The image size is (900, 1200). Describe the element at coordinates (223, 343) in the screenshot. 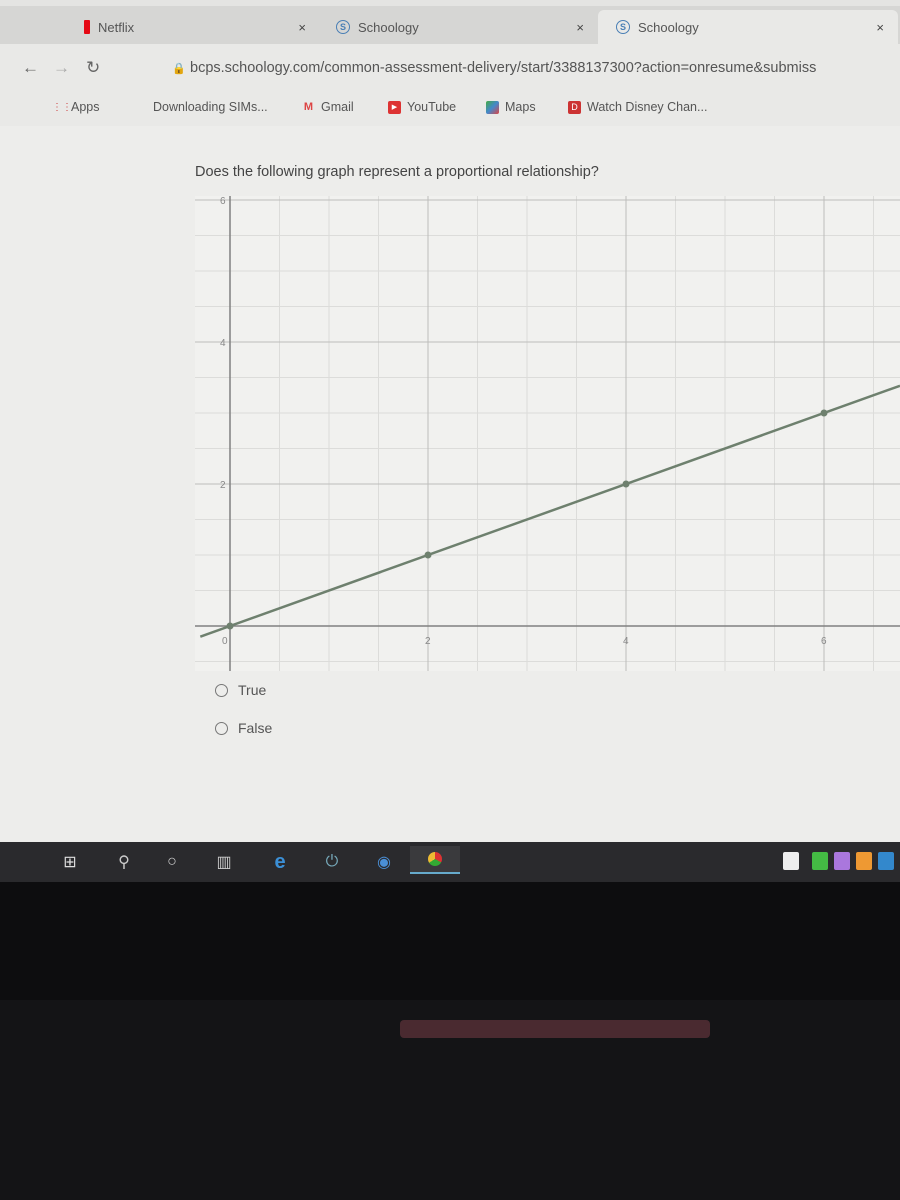

I see `y-tick-label: 4` at that location.